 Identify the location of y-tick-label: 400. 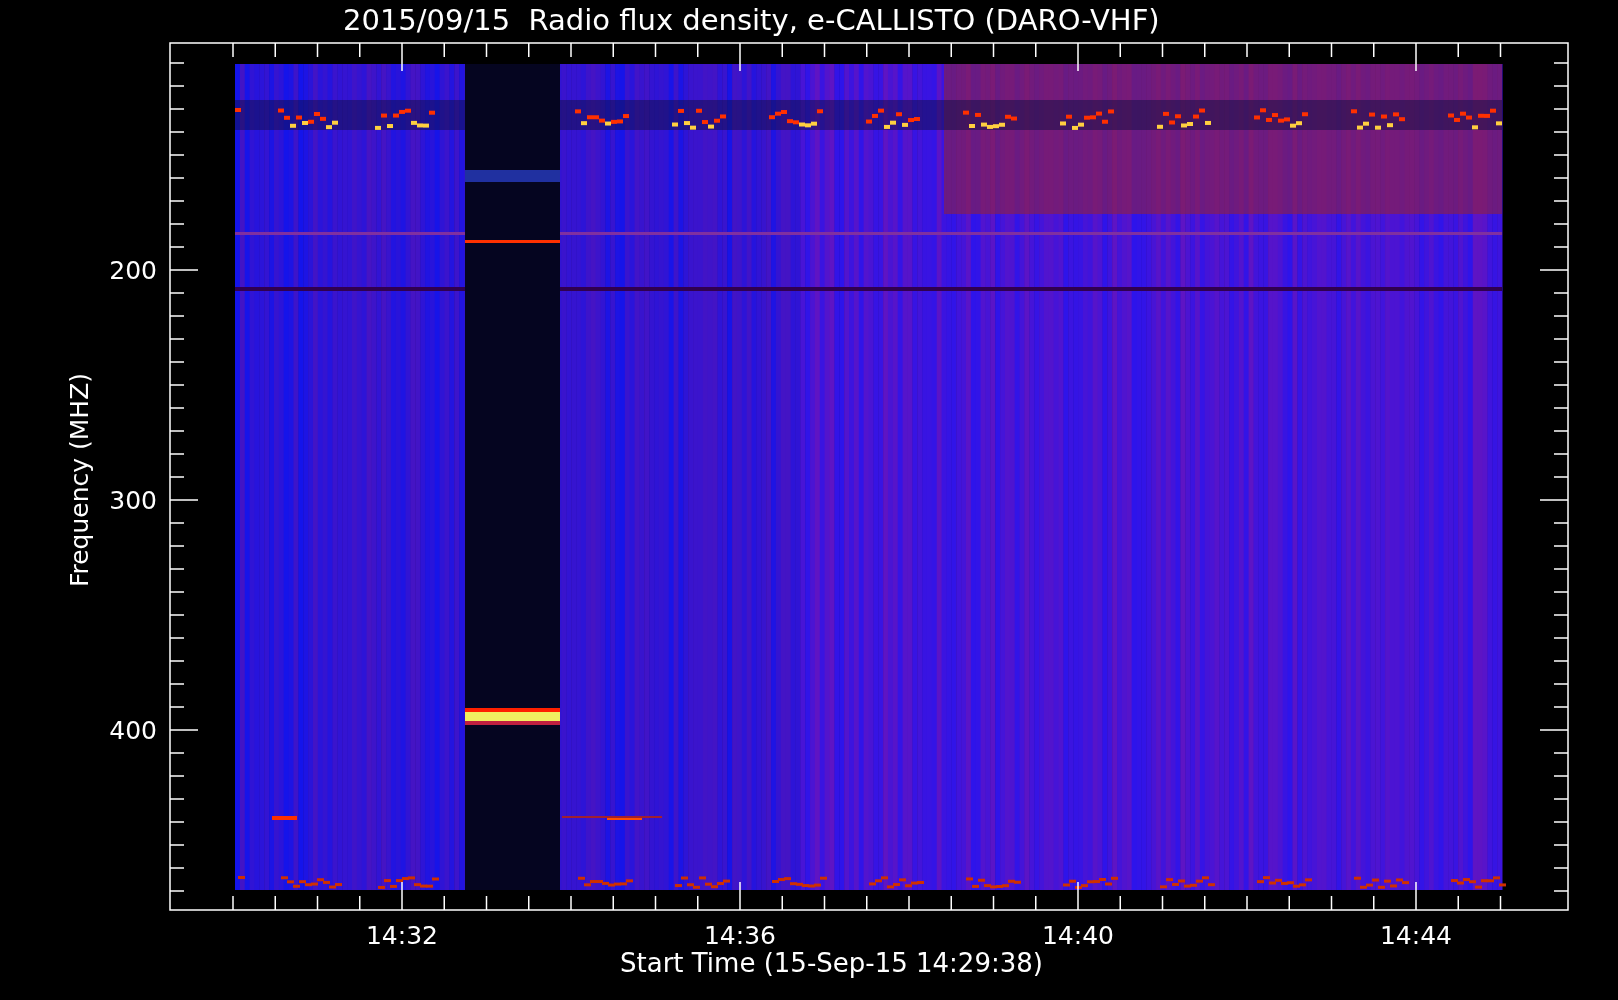
(133, 730).